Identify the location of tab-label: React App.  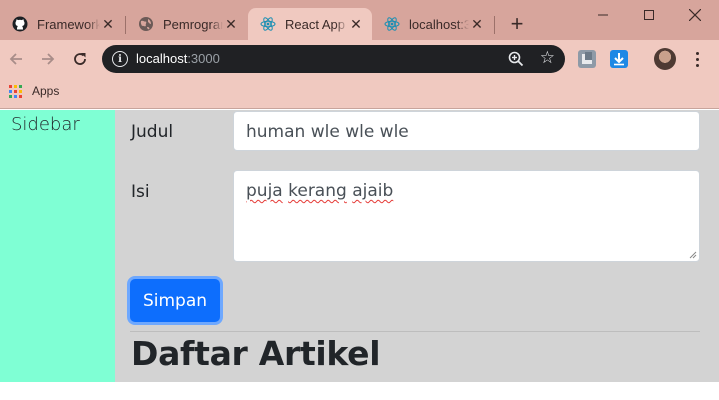
(315, 24).